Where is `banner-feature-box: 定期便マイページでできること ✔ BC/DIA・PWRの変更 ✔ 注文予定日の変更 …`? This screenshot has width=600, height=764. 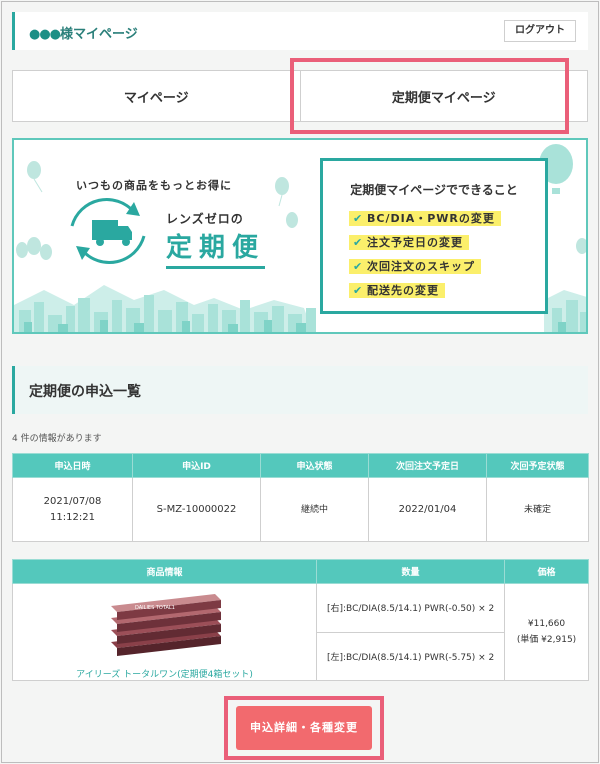
banner-feature-box: 定期便マイページでできること ✔ BC/DIA・PWRの変更 ✔ 注文予定日の変更 … is located at coordinates (434, 236).